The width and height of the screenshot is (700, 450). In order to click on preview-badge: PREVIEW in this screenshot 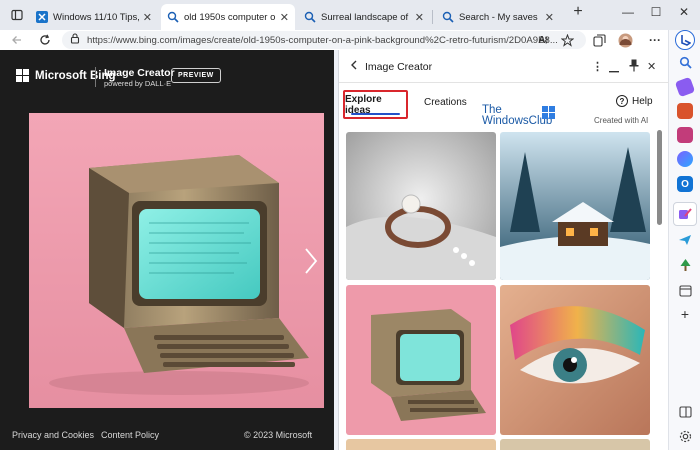, I will do `click(196, 75)`.